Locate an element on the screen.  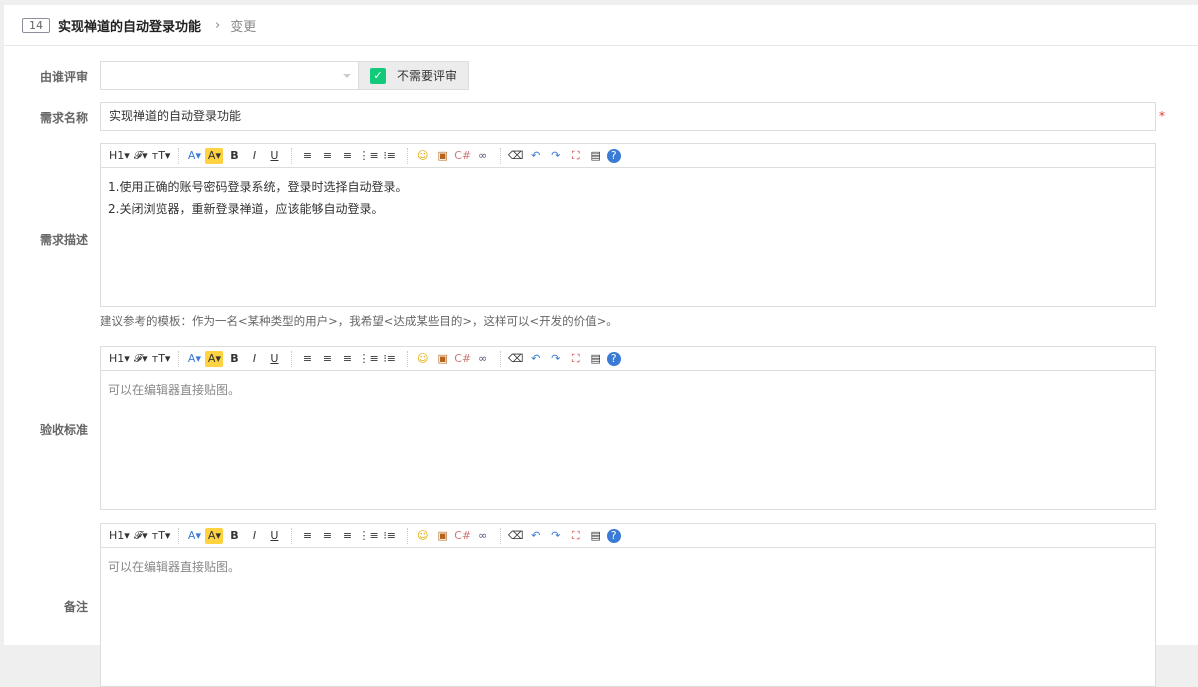
reviewer-label: 由谁评审 is located at coordinates (63, 77).